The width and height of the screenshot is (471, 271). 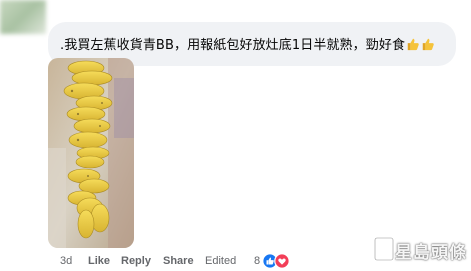 What do you see at coordinates (220, 261) in the screenshot?
I see `edited-label: Edited` at bounding box center [220, 261].